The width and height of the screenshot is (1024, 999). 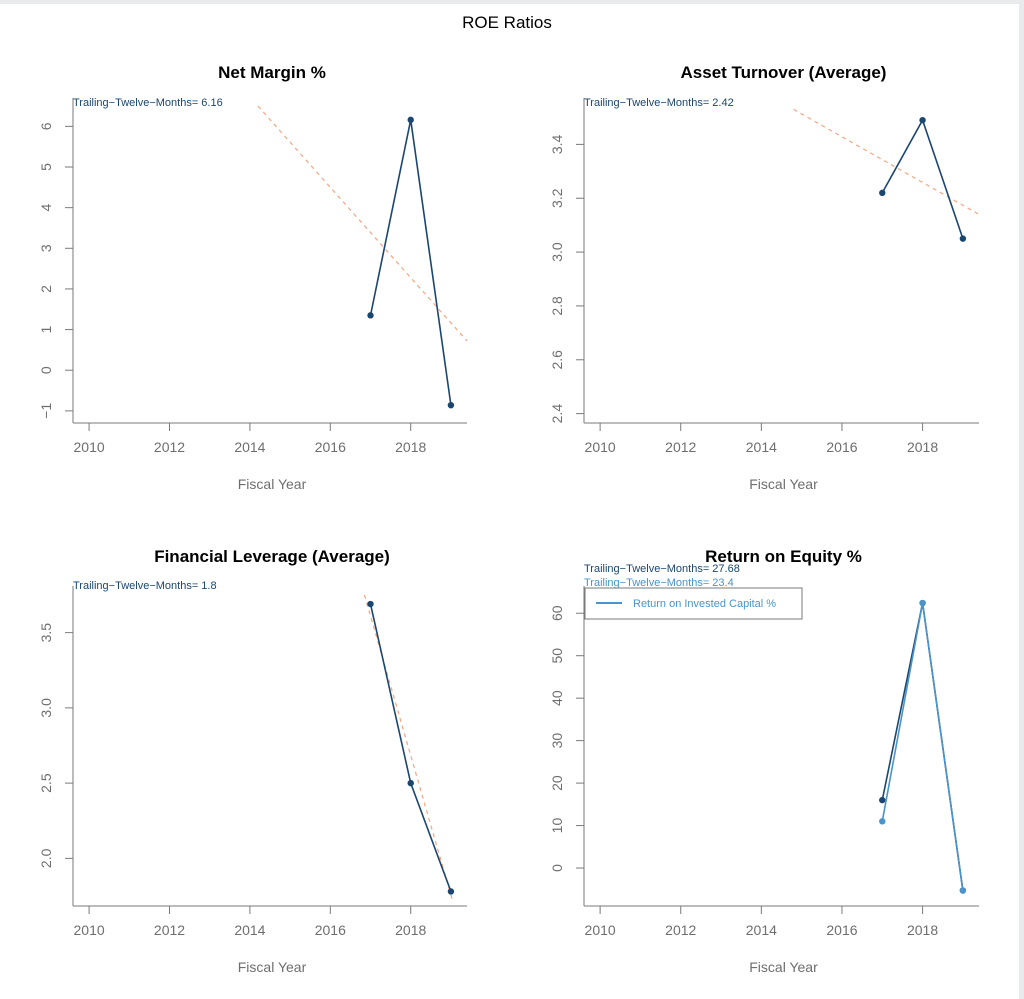 I want to click on ttm-annotation: Trailing−Twelve−Months= 6.16, so click(x=148, y=103).